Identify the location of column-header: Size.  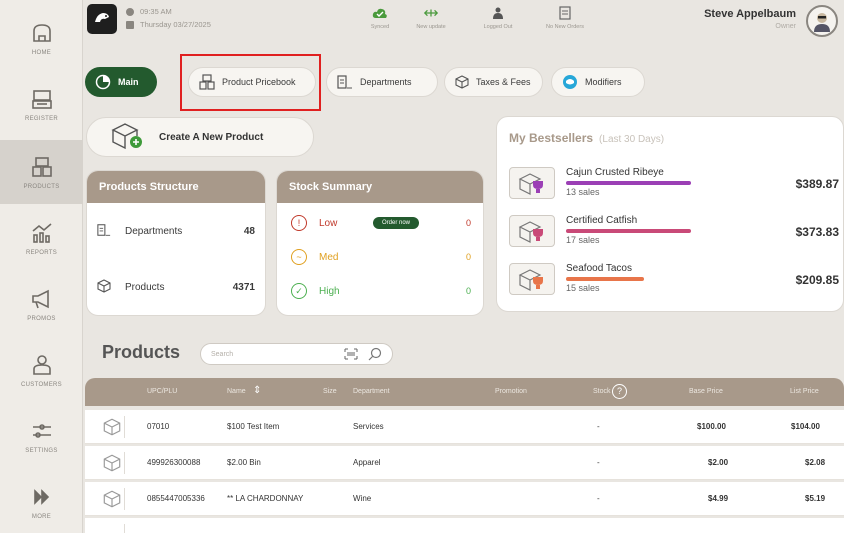
(330, 391).